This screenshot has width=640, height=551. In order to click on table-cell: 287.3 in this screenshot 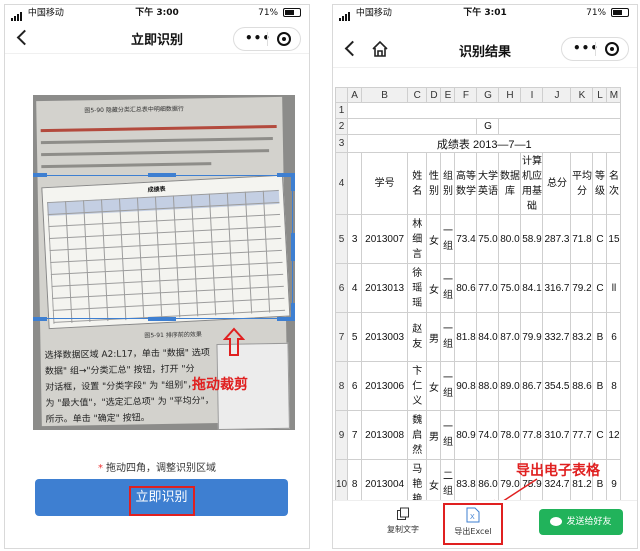, I will do `click(557, 239)`.